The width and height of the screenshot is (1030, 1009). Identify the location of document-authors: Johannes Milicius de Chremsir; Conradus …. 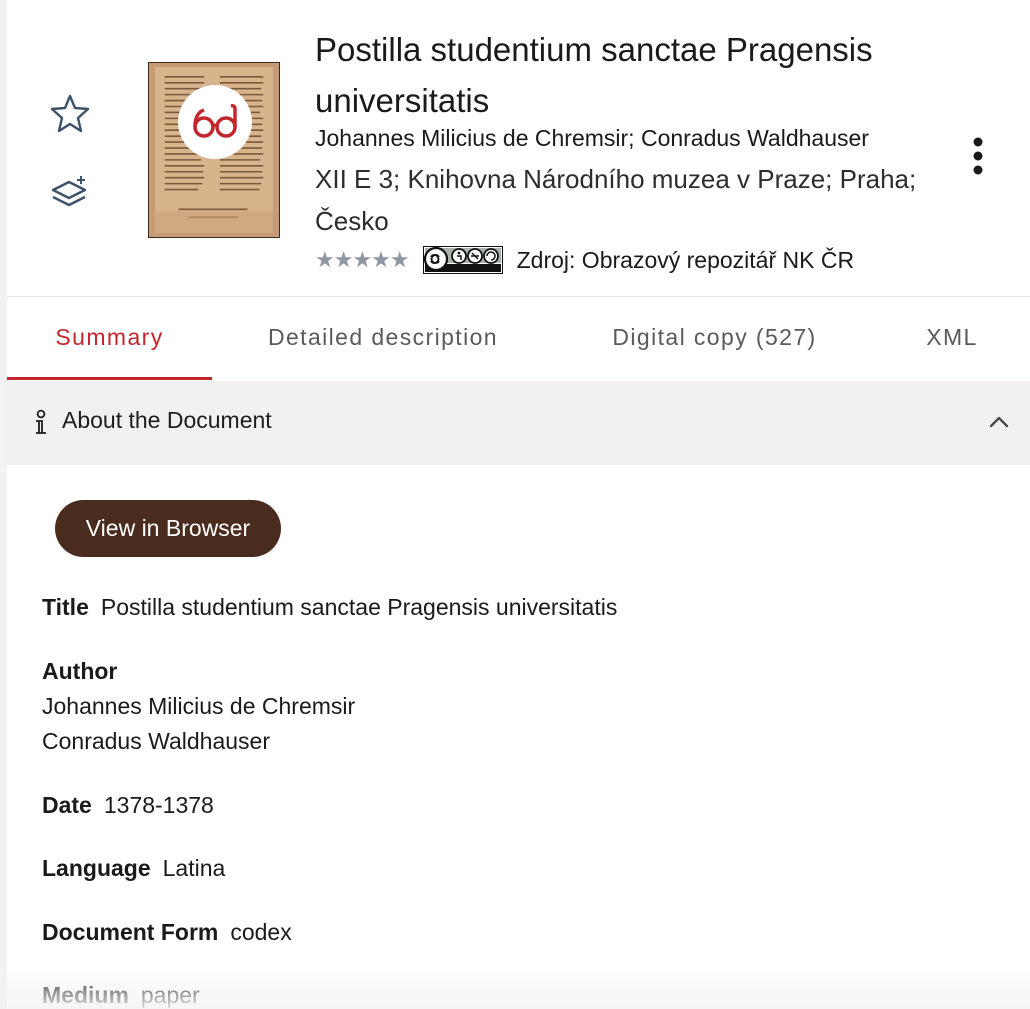
(592, 138).